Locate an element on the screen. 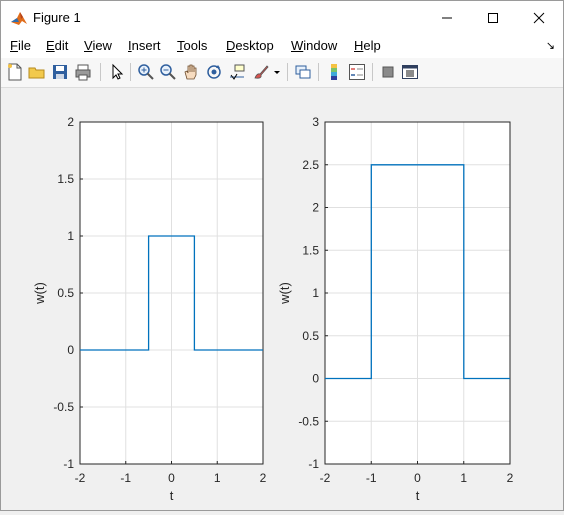 This screenshot has width=564, height=515. menu-tools: Tools is located at coordinates (192, 45).